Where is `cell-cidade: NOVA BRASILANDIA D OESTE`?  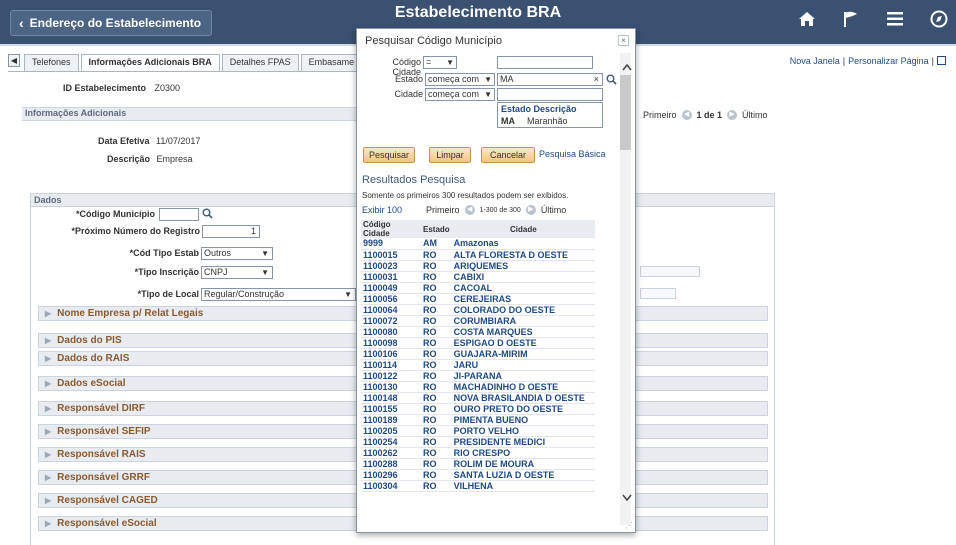
cell-cidade: NOVA BRASILANDIA D OESTE is located at coordinates (523, 398).